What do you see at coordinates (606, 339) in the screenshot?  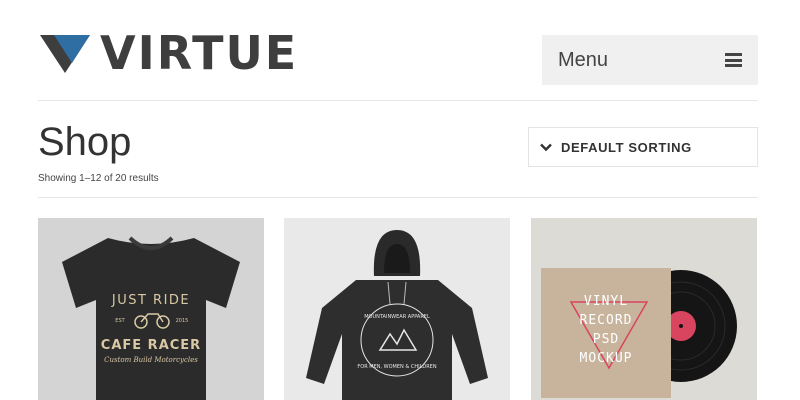 I see `image-text-psd: PSD` at bounding box center [606, 339].